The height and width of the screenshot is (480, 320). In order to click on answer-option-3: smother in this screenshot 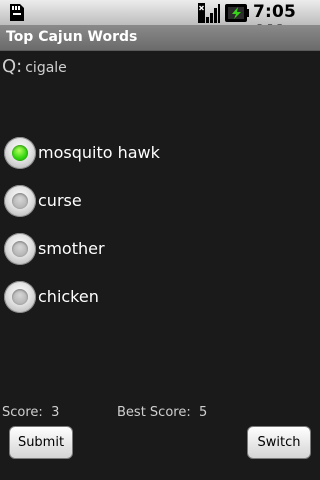, I will do `click(154, 251)`.